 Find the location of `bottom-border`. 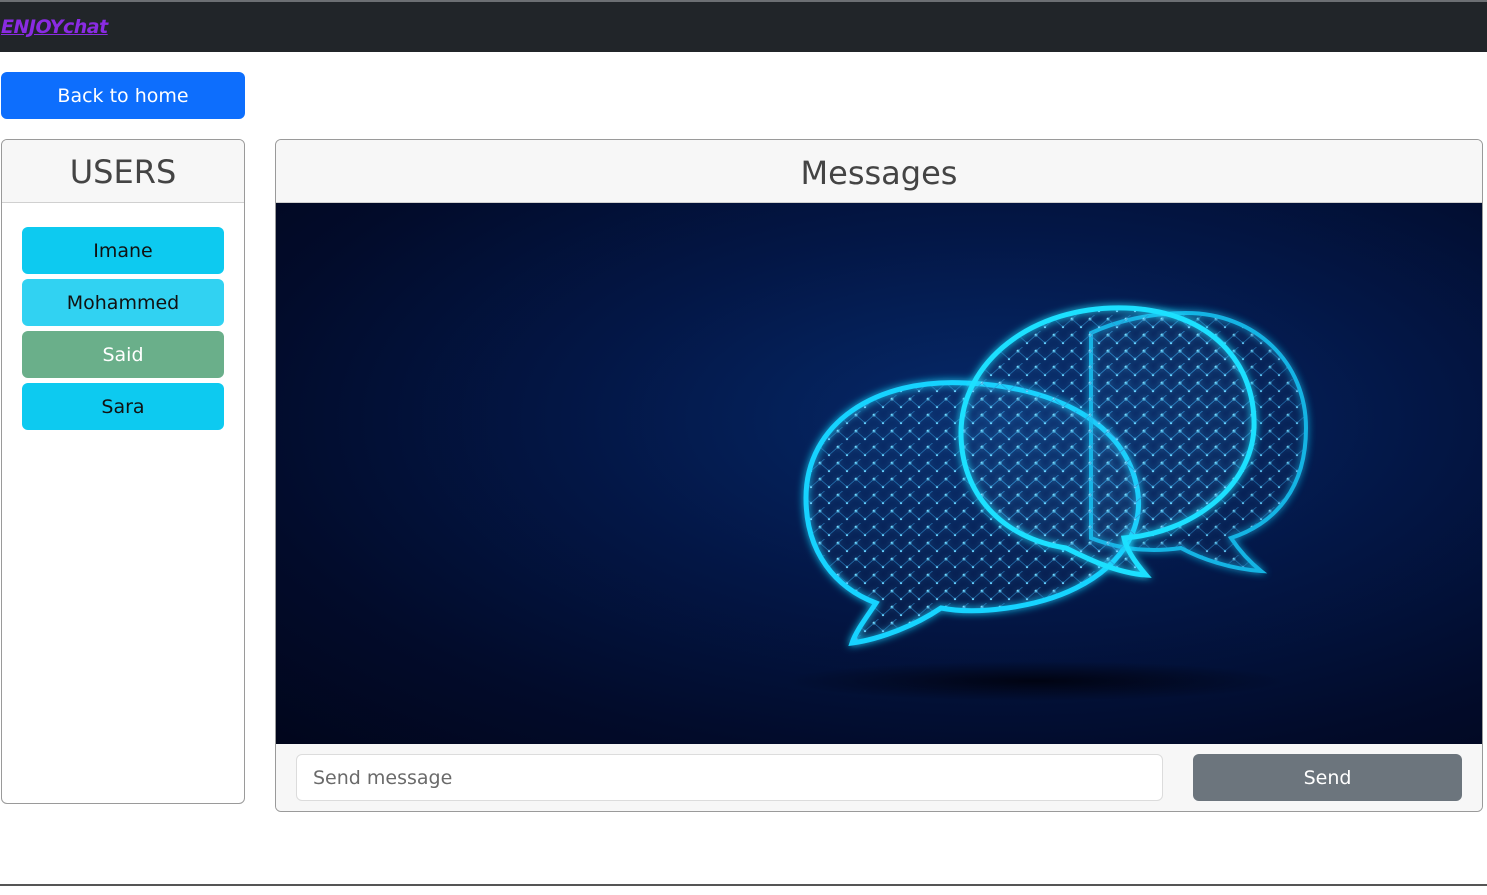

bottom-border is located at coordinates (743, 885).